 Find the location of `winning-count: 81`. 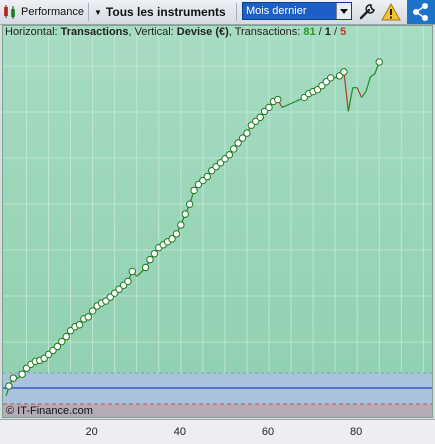

winning-count: 81 is located at coordinates (309, 32).